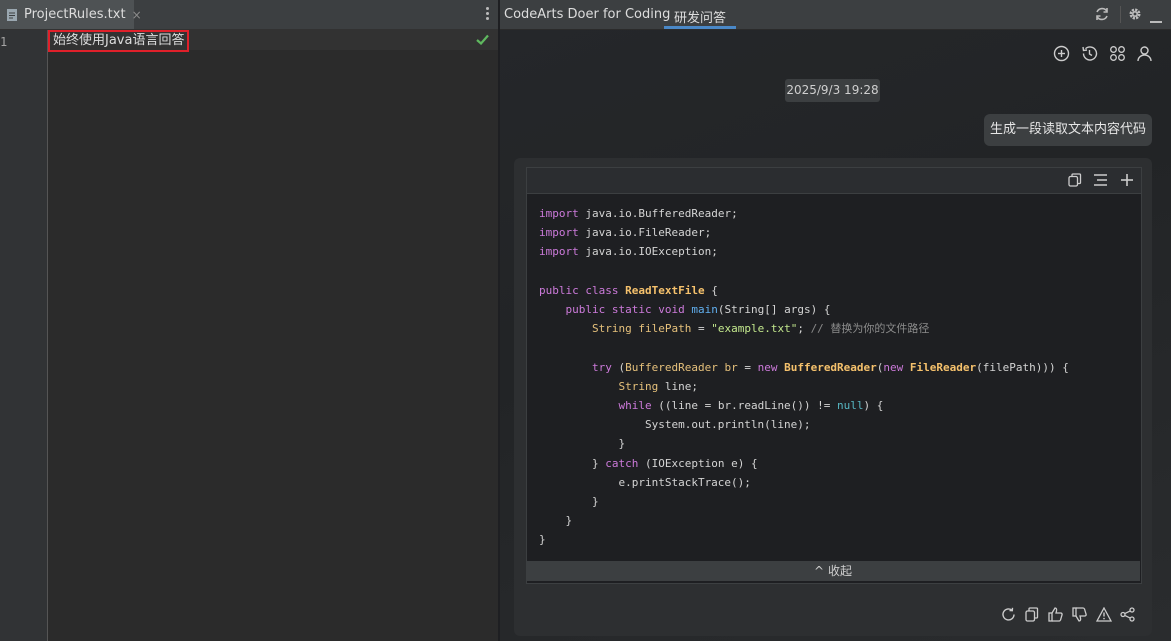 Image resolution: width=1171 pixels, height=641 pixels. What do you see at coordinates (1100, 182) in the screenshot?
I see `format-icon` at bounding box center [1100, 182].